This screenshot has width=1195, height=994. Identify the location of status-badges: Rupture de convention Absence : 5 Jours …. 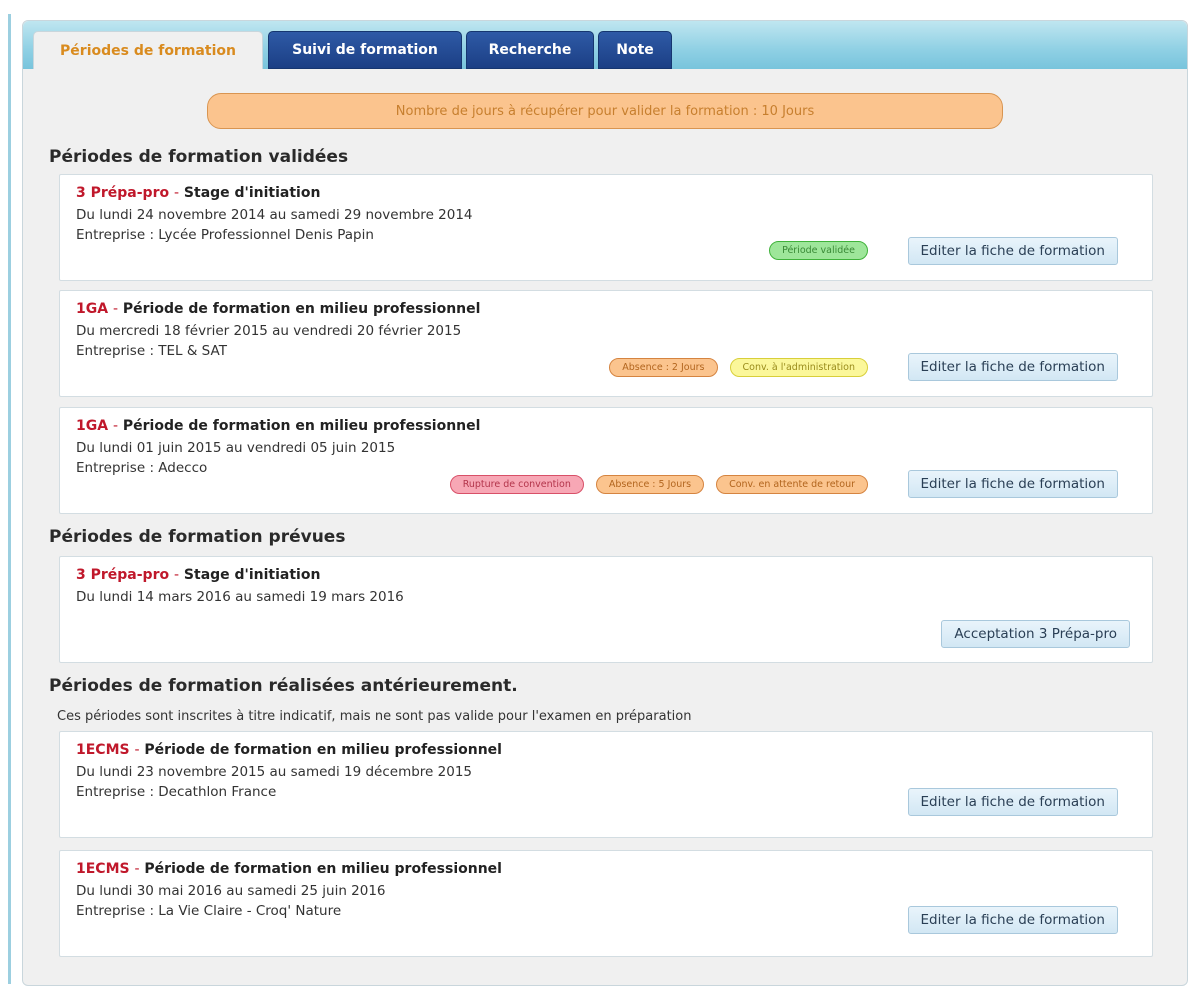
(658, 484).